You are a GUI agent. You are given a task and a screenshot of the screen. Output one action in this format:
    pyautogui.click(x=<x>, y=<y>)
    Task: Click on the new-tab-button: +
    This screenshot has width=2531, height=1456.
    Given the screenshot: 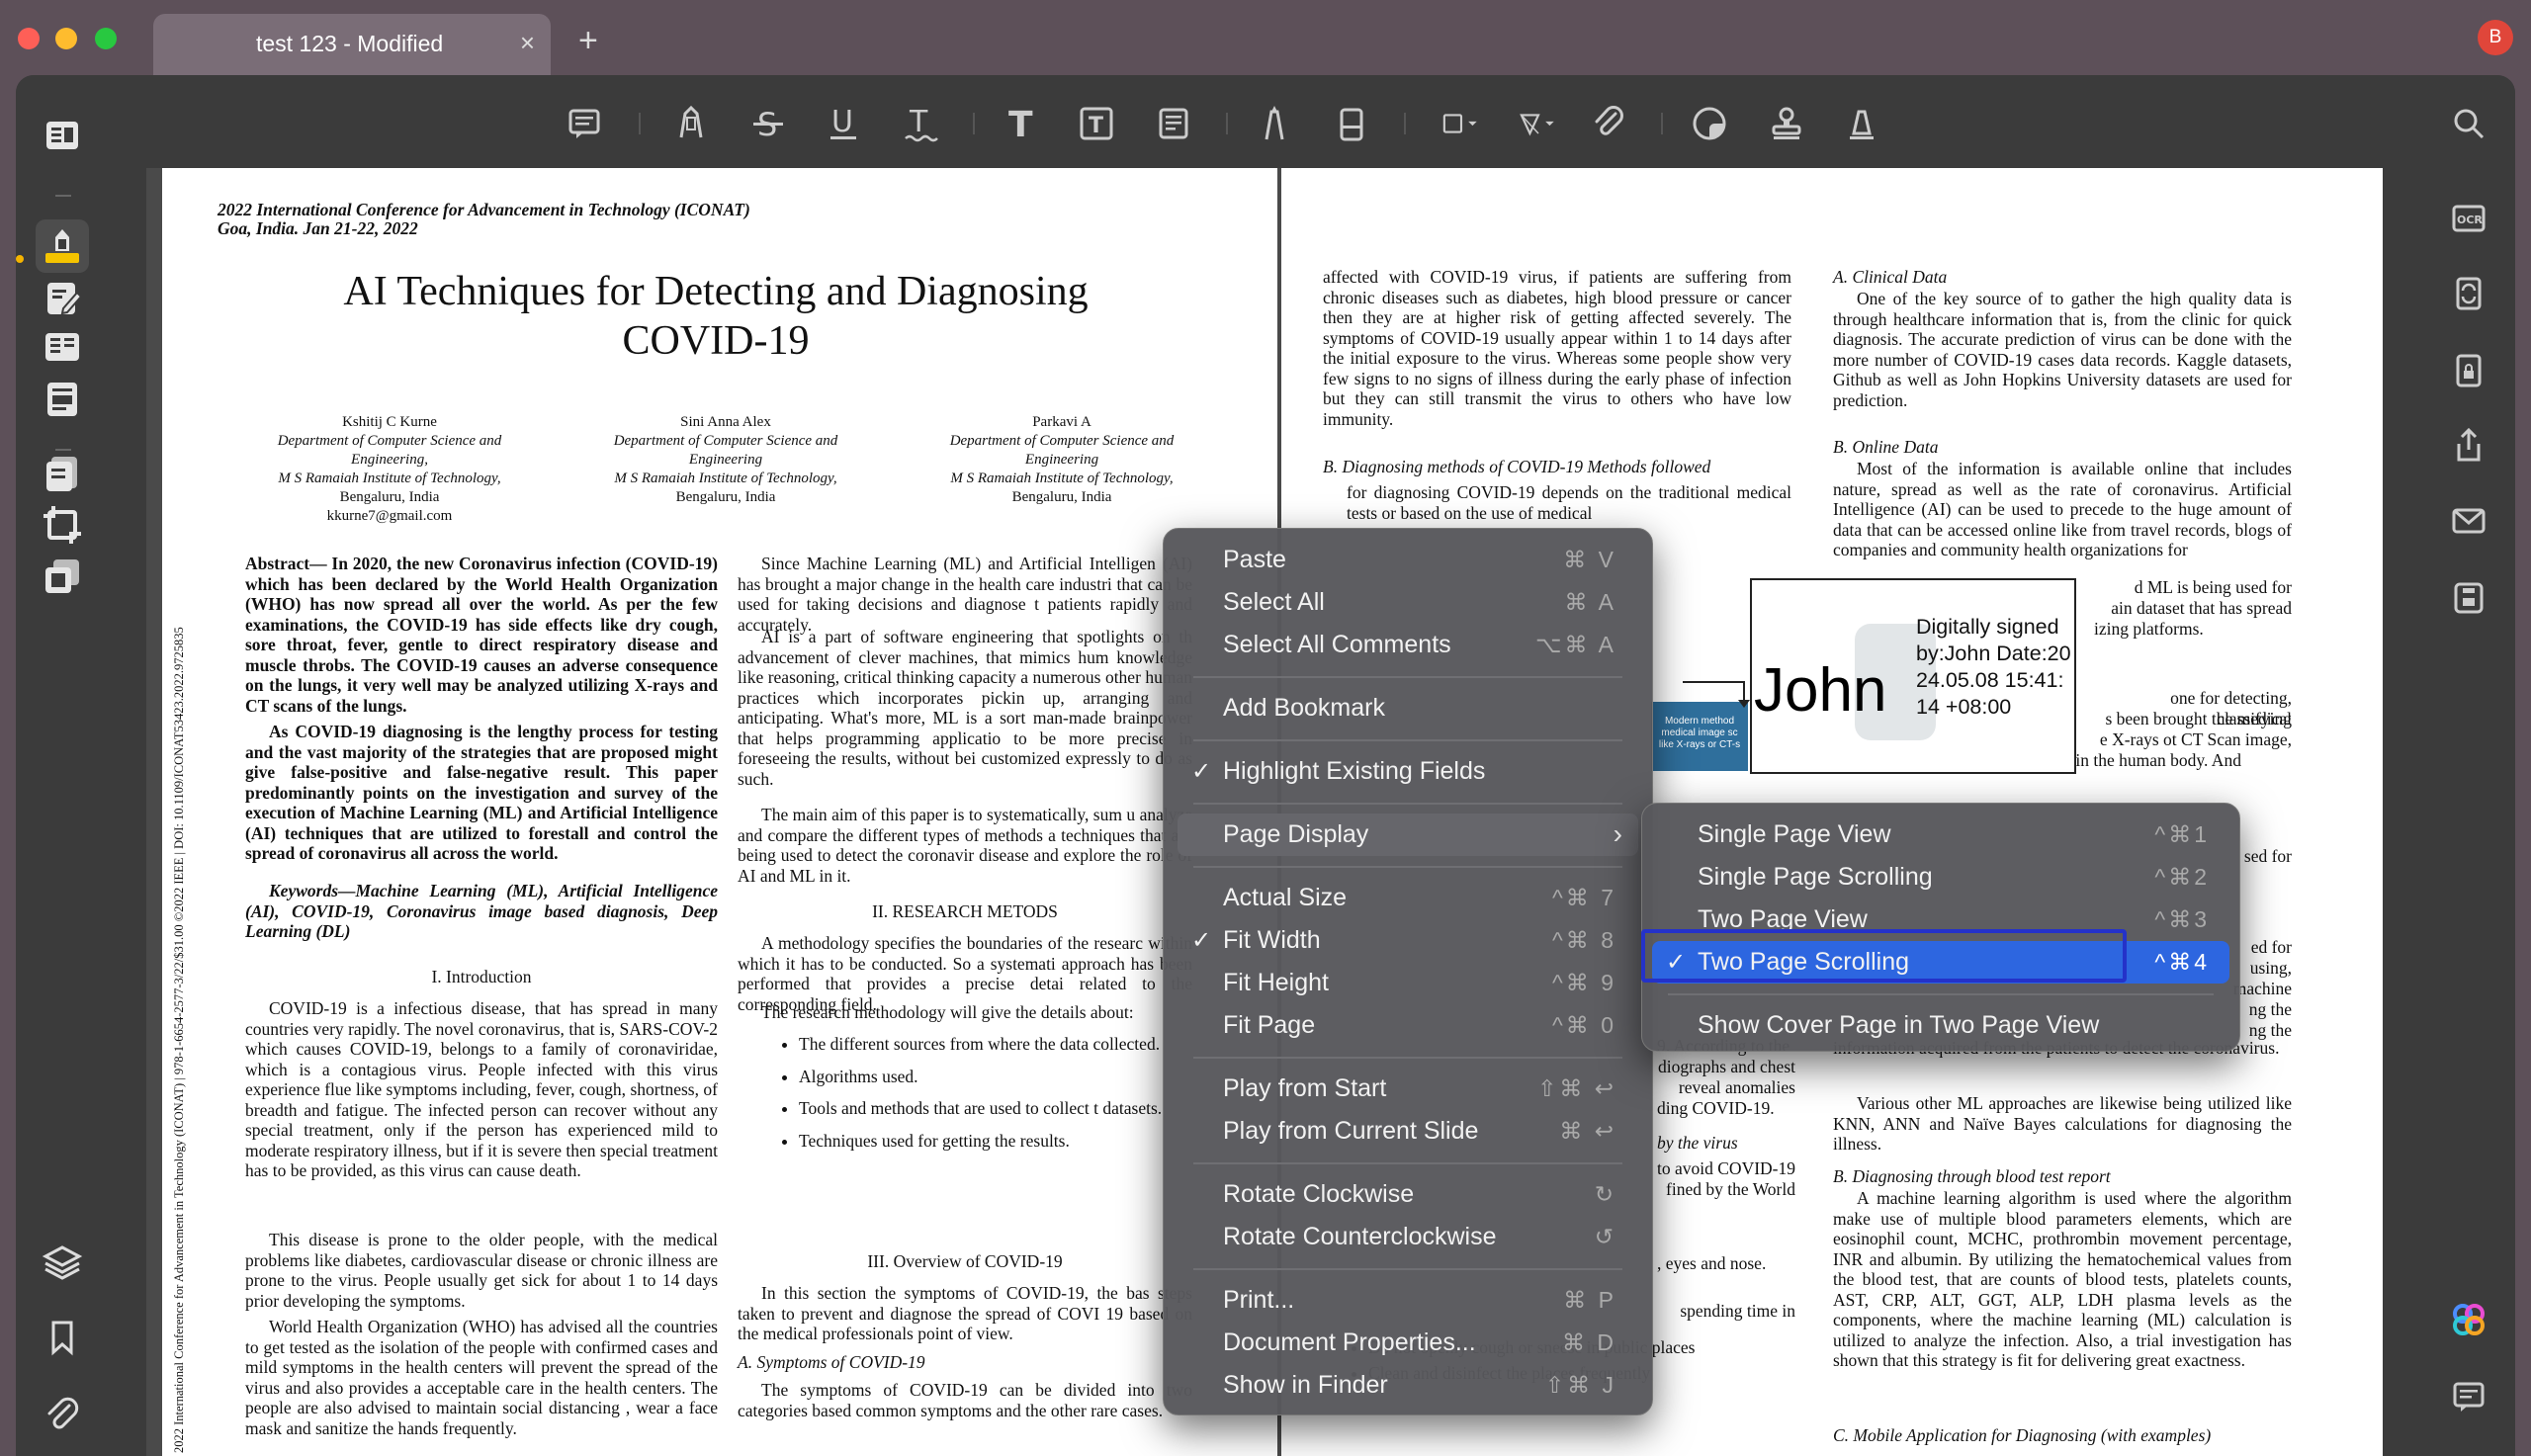 What is the action you would take?
    pyautogui.click(x=588, y=41)
    